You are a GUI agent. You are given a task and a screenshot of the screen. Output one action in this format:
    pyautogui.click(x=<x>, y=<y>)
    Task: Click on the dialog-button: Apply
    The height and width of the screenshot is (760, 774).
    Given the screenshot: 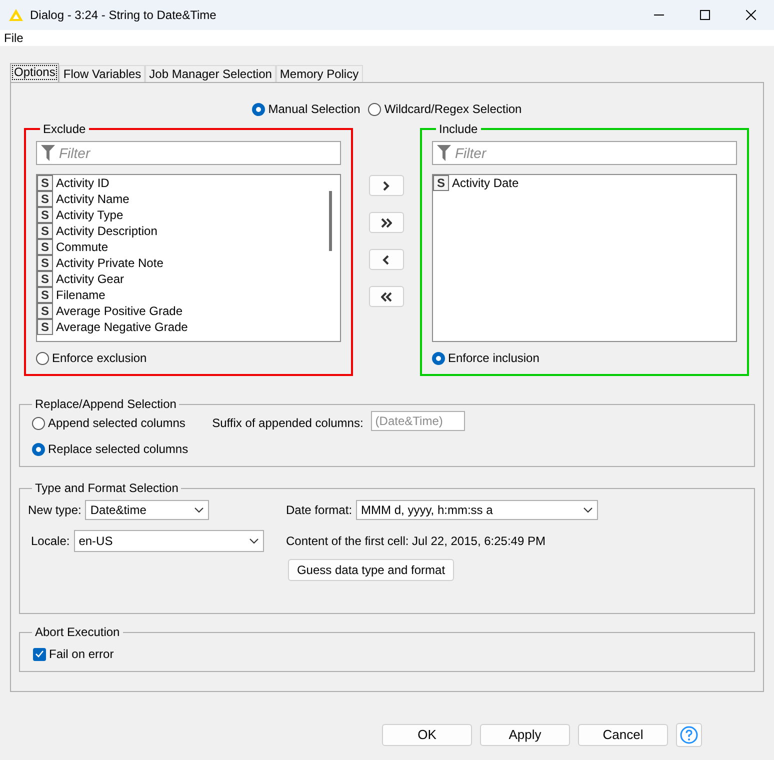 What is the action you would take?
    pyautogui.click(x=525, y=735)
    